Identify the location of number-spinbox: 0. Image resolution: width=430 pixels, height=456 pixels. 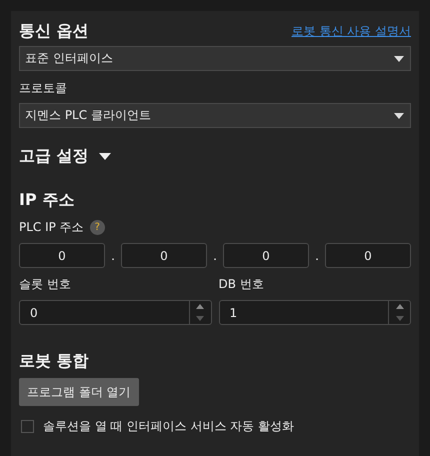
(115, 312).